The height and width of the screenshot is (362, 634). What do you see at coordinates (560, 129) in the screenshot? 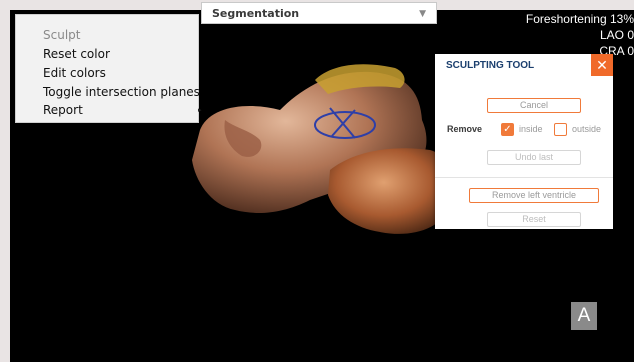
I see `outside-checkbox` at bounding box center [560, 129].